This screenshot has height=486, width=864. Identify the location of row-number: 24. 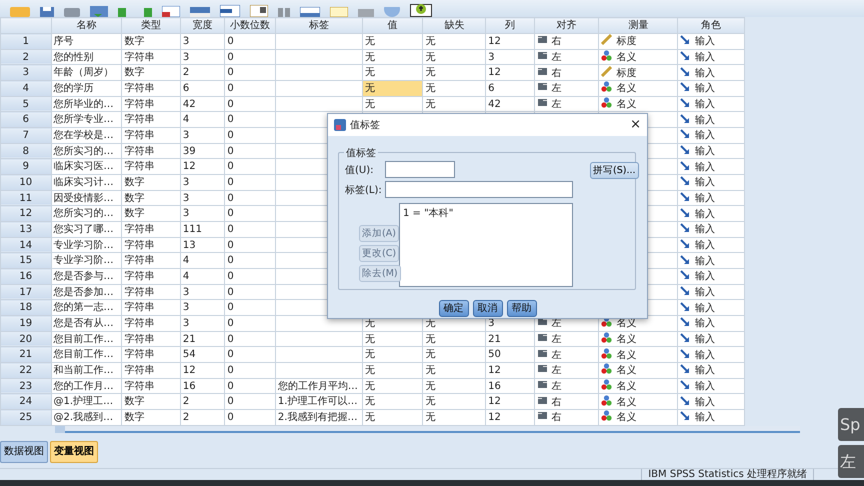
(26, 402).